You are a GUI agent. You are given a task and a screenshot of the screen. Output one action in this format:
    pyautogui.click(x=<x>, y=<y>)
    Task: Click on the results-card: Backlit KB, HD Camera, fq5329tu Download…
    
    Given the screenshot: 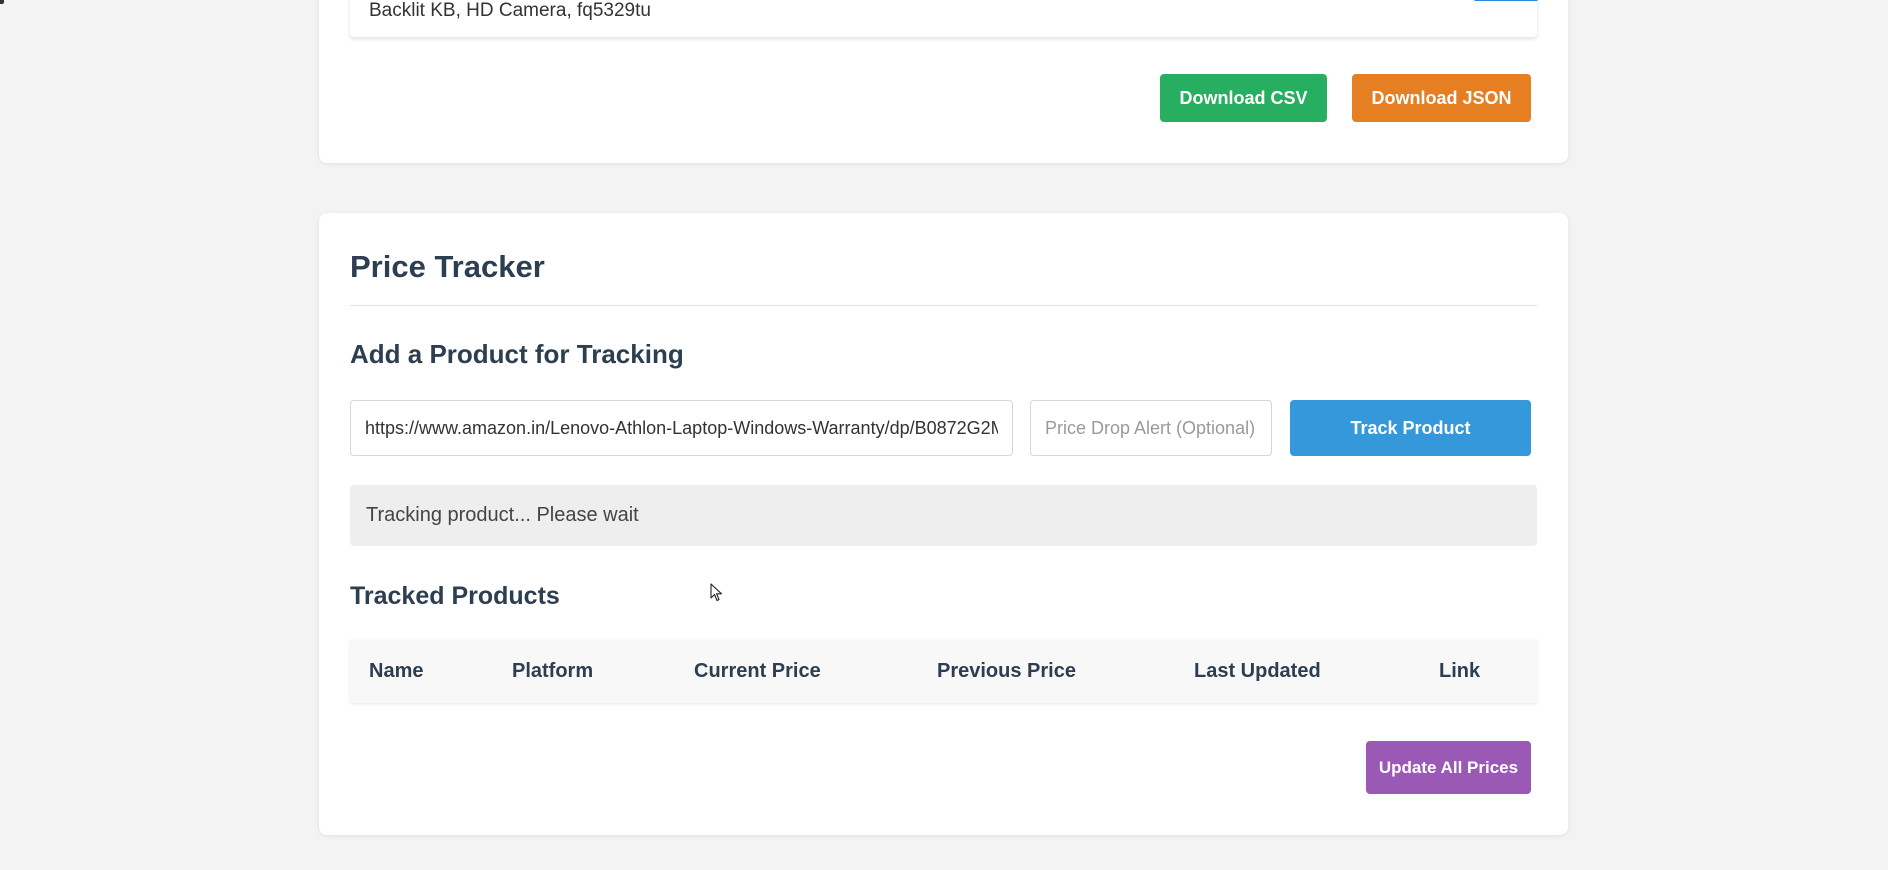 What is the action you would take?
    pyautogui.click(x=943, y=81)
    